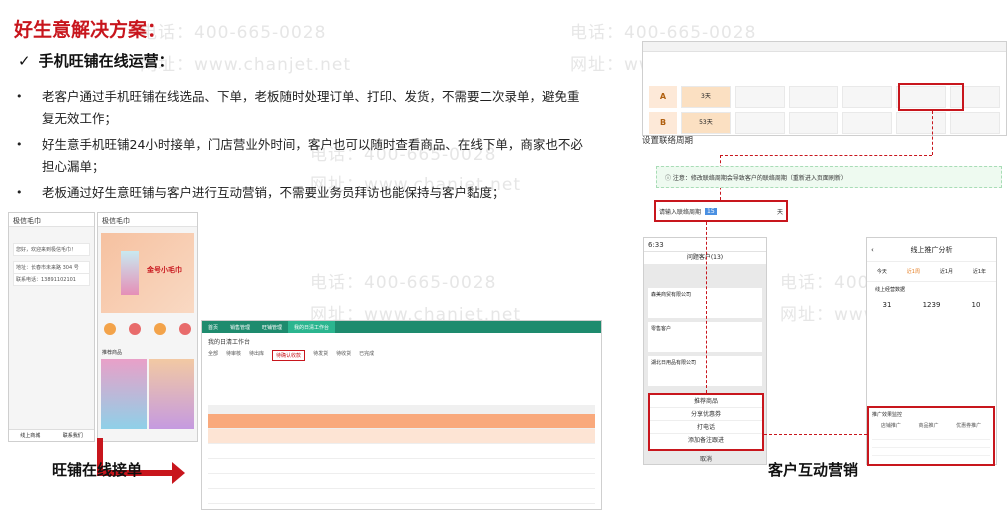 The height and width of the screenshot is (510, 1007). I want to click on action-cancel-button: 取消, so click(706, 460).